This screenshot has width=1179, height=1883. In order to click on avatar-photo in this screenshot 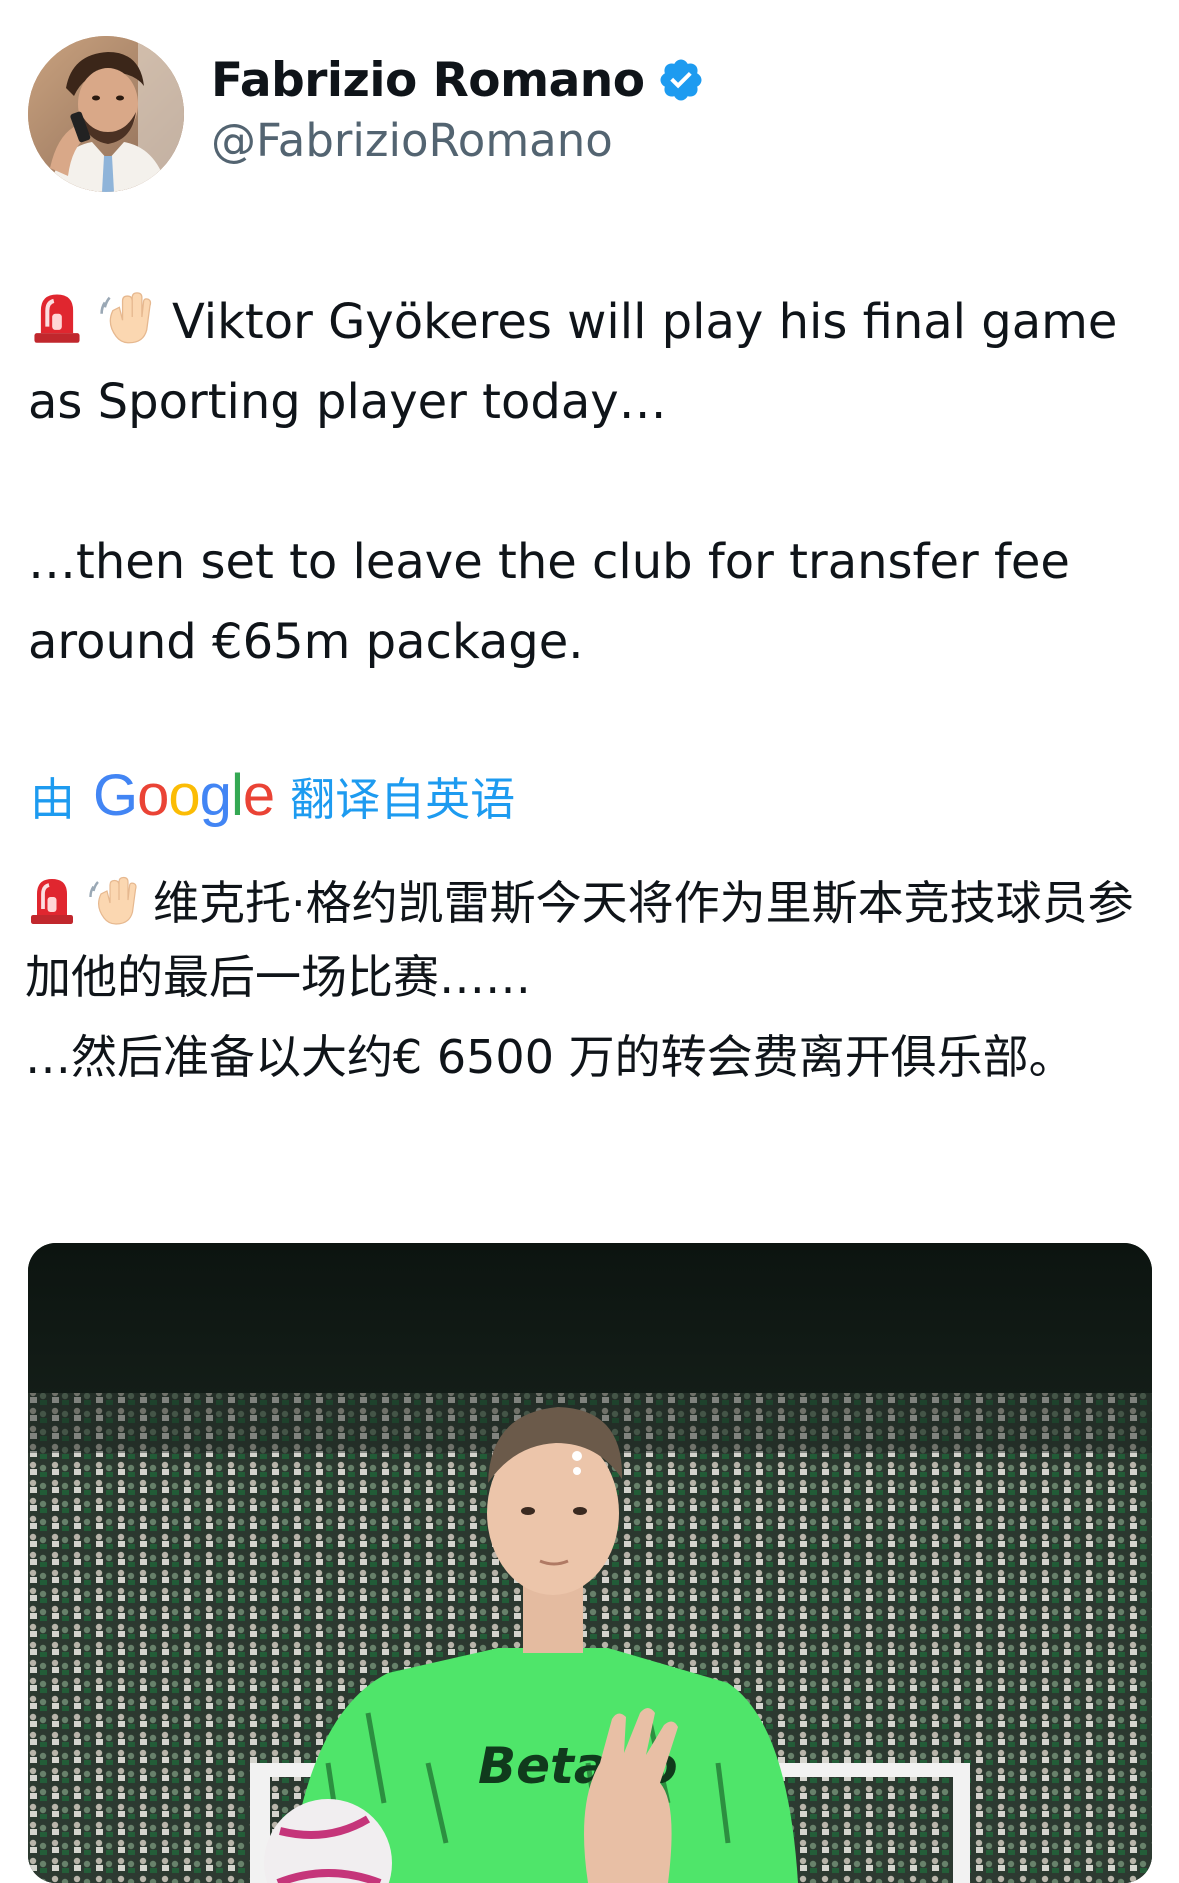, I will do `click(106, 114)`.